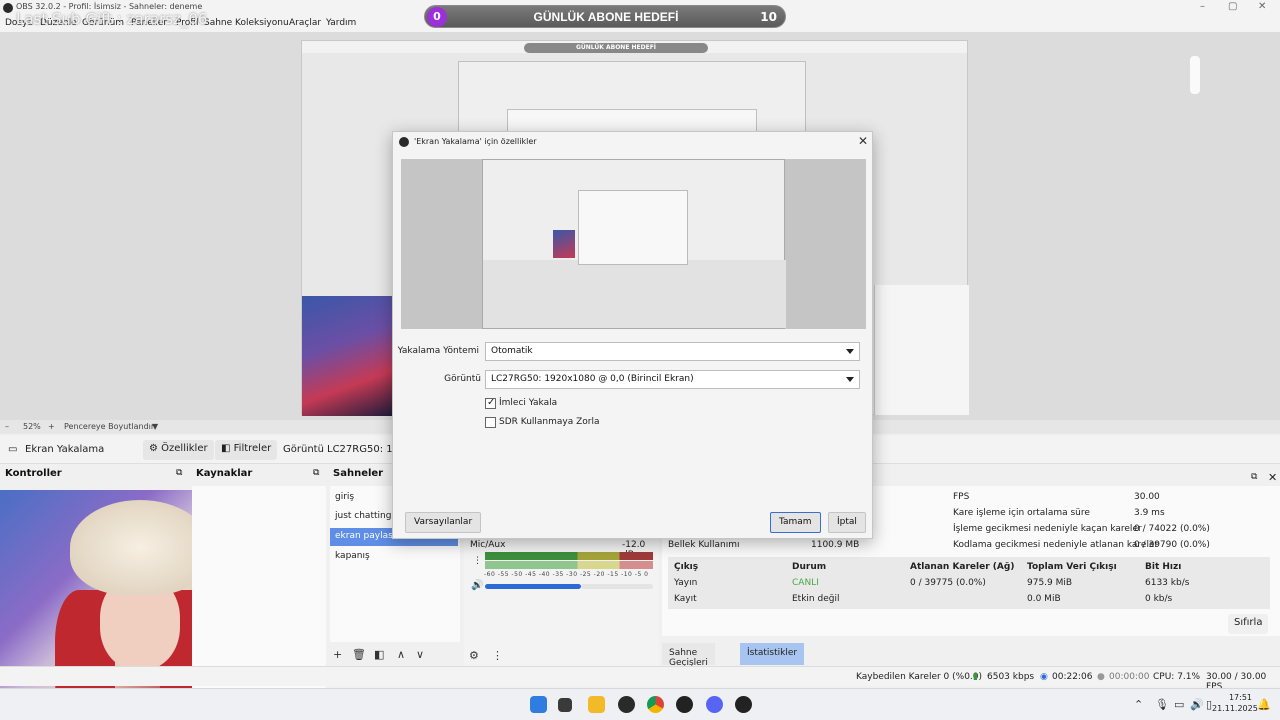 Image resolution: width=1280 pixels, height=720 pixels. Describe the element at coordinates (632, 142) in the screenshot. I see `dialog-titlebar: 'Ekran Yakalama' için özellikler ✕` at that location.